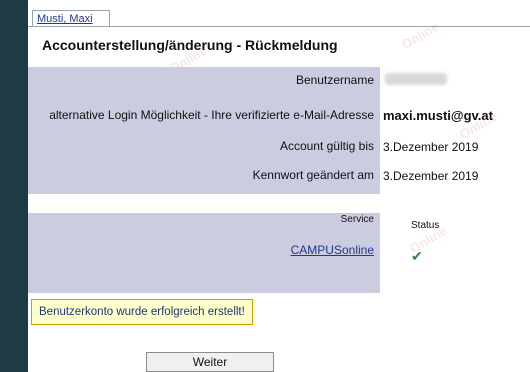 This screenshot has height=372, width=530. I want to click on field-label-valid-until: Account gültig bis, so click(326, 146).